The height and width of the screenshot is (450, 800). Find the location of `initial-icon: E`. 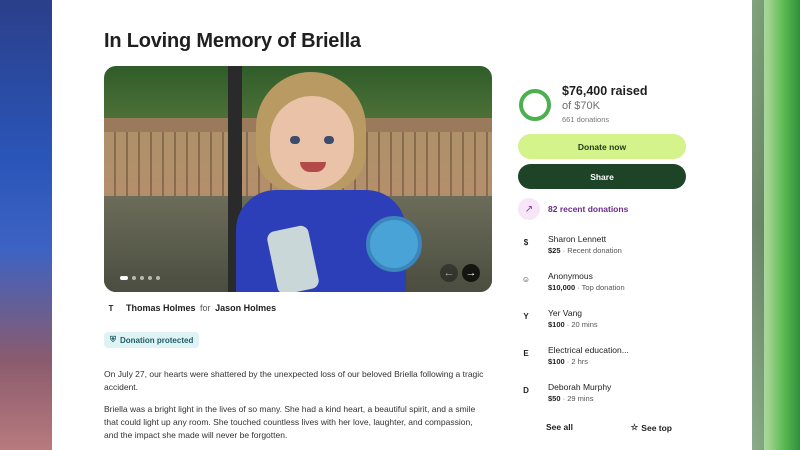

initial-icon: E is located at coordinates (526, 353).